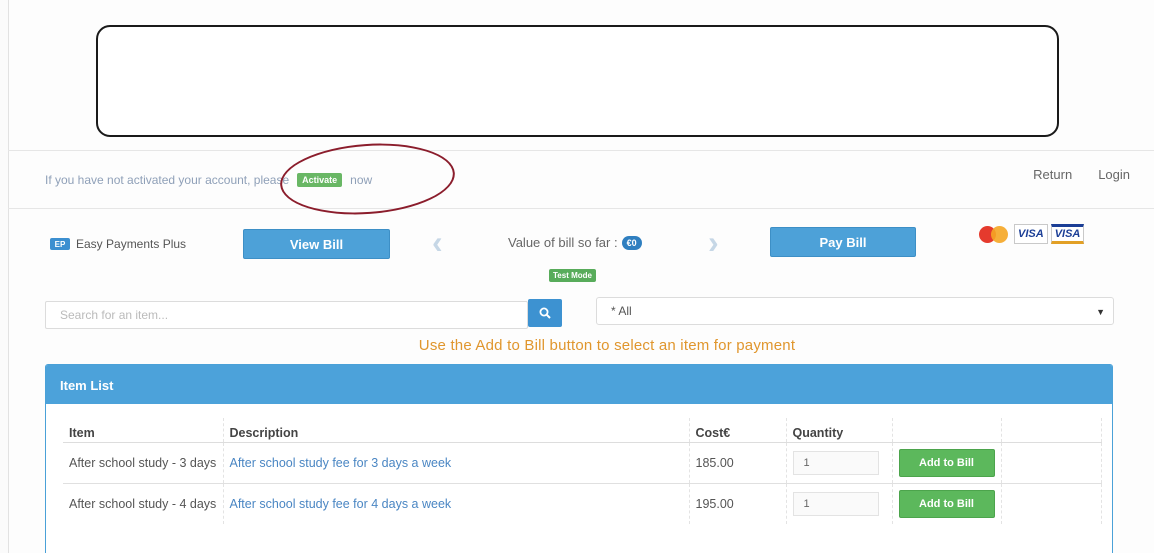  I want to click on brand-name: Easy Payments Plus, so click(131, 244).